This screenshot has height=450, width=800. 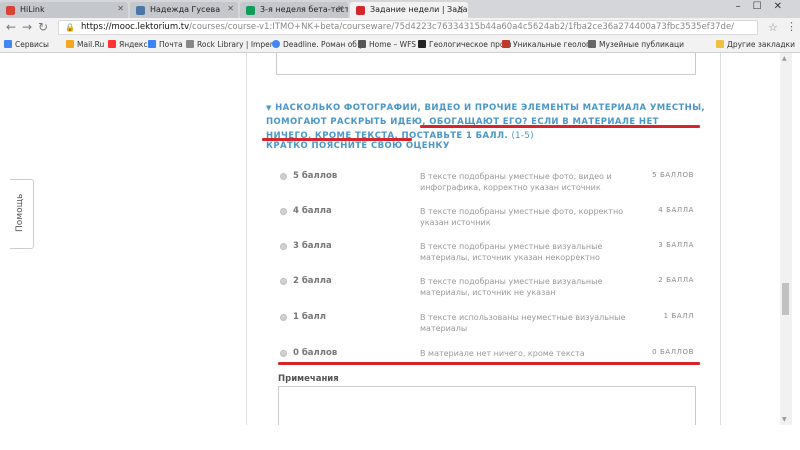 I want to click on tab-title: HiLink, so click(x=32, y=9).